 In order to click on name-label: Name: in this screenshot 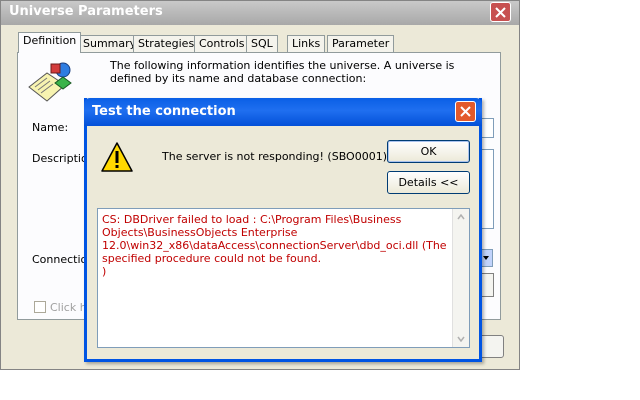, I will do `click(50, 127)`.